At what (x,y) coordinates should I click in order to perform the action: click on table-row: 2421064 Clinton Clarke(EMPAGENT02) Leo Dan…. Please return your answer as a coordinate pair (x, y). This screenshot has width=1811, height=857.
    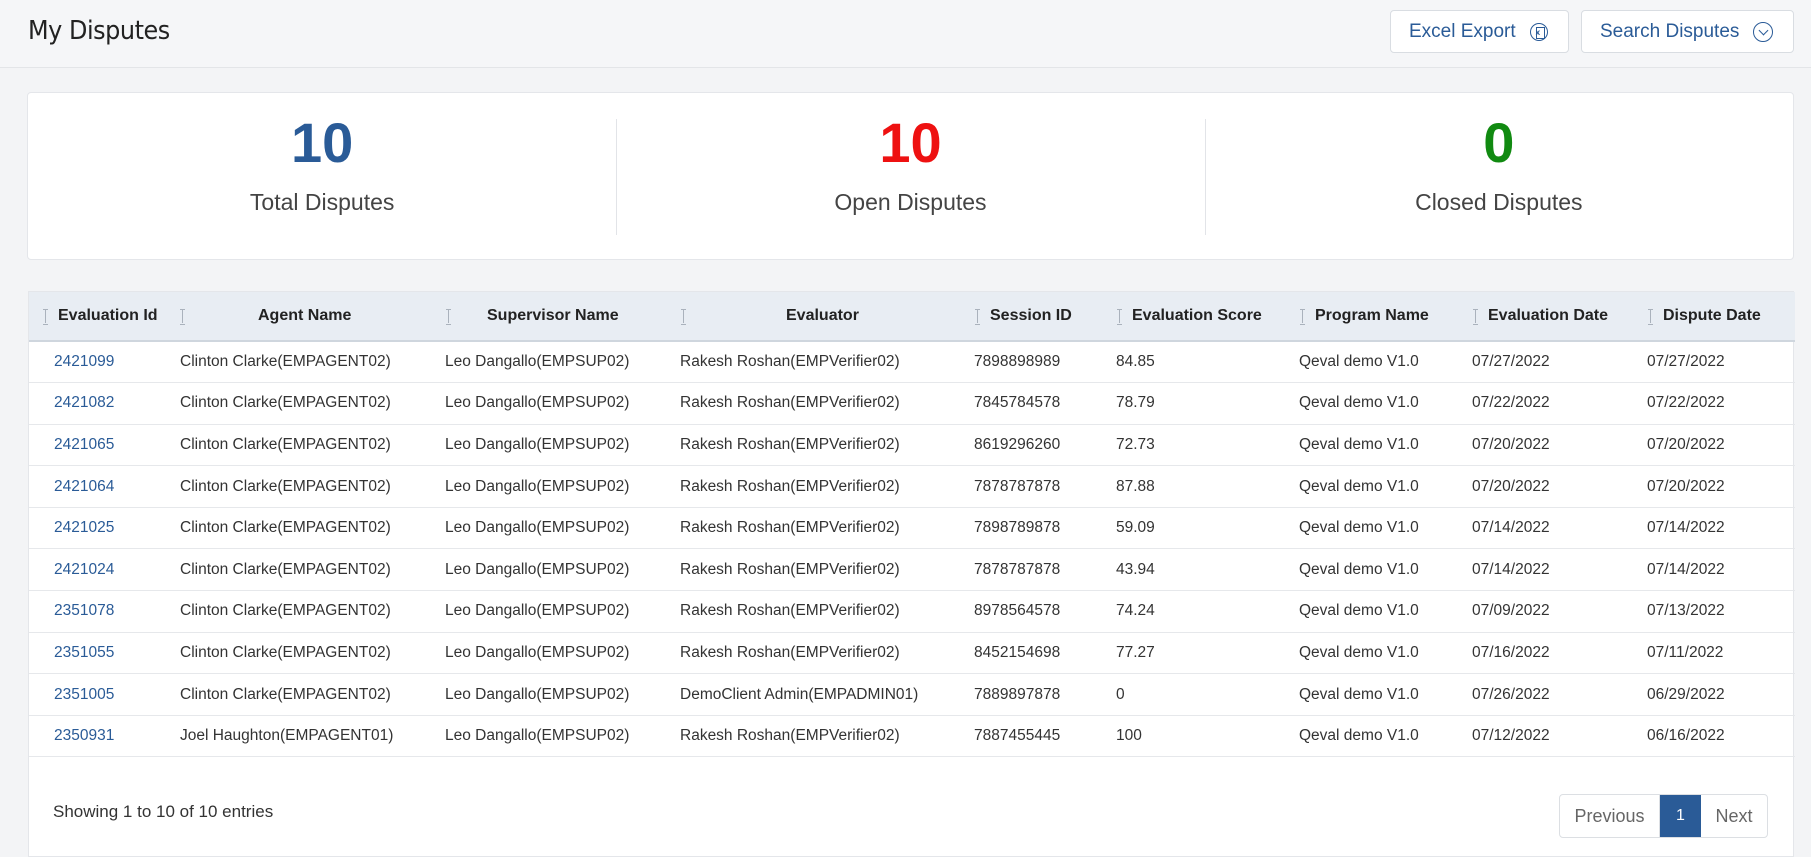
    Looking at the image, I should click on (912, 486).